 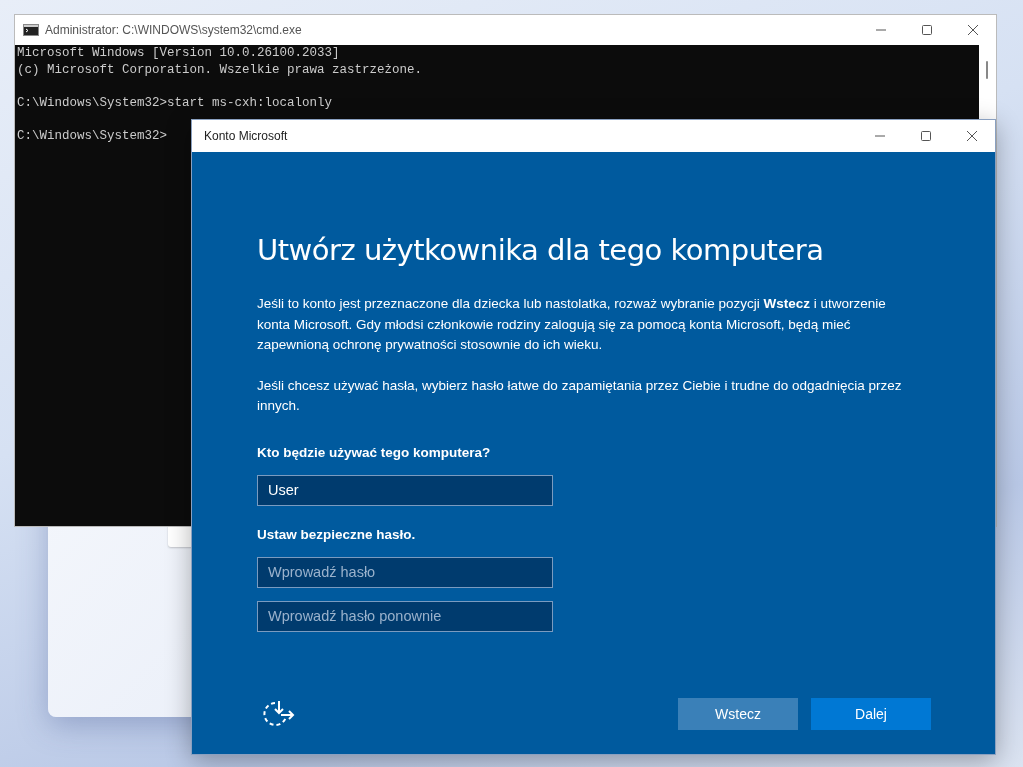 I want to click on console-line: C:\Windows\System32>start ms-cxh:localonly, so click(x=175, y=102).